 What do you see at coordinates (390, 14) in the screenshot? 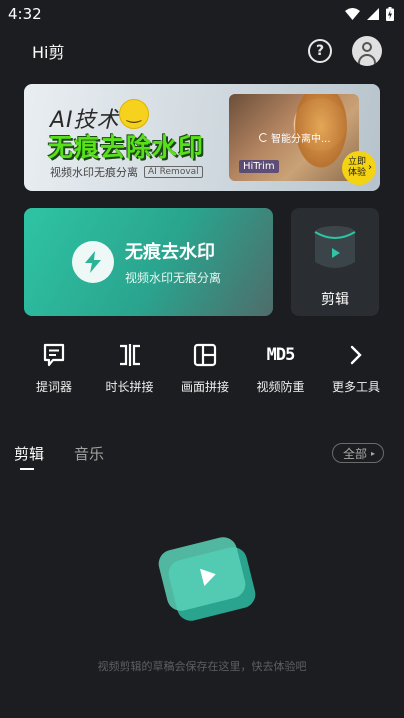
I see `battery-charging-icon` at bounding box center [390, 14].